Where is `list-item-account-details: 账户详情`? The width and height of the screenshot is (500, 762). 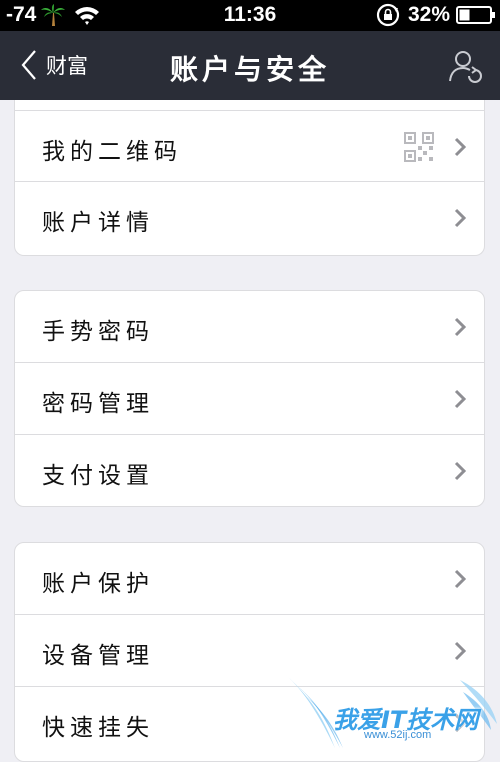
list-item-account-details: 账户详情 is located at coordinates (249, 218).